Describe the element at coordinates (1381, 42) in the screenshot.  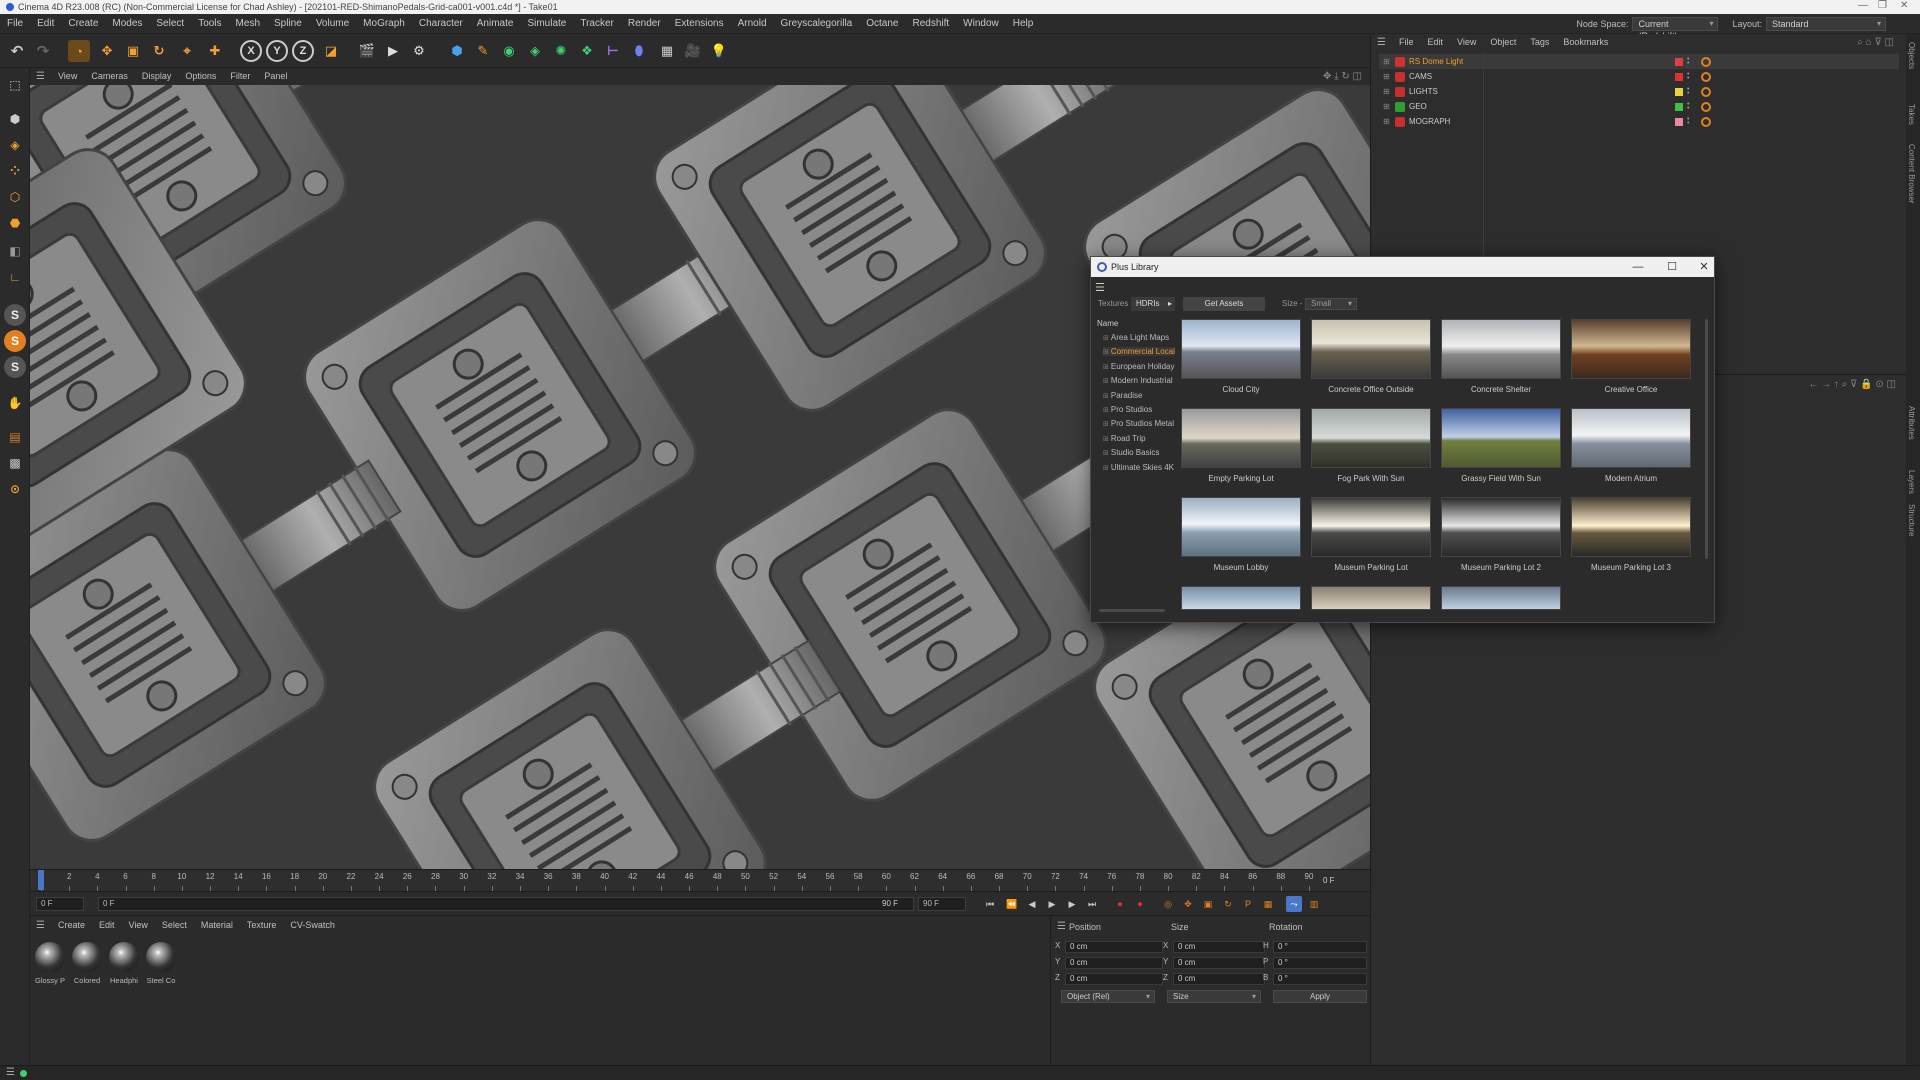
I see `object-menu-icon: ☰` at that location.